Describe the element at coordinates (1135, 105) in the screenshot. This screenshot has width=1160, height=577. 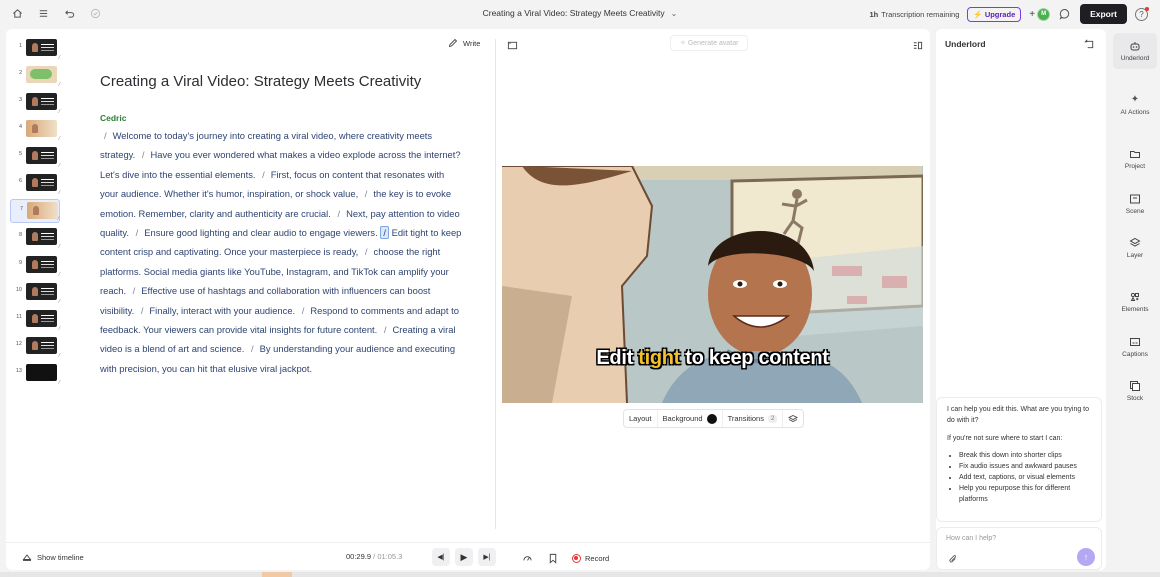
I see `rail-item-ai-actions: ✦ AI Actions` at that location.